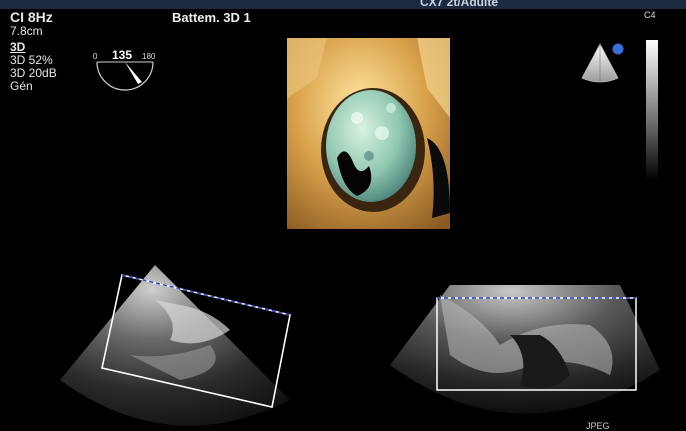  I want to click on acquisition-parameters: CI 8Hz 7.8cm 3D 3D 52% 3D 20dB Gén, so click(33, 51).